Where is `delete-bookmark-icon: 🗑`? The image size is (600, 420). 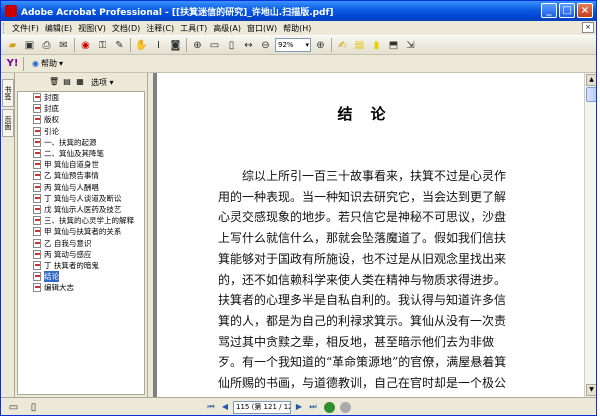
delete-bookmark-icon: 🗑 is located at coordinates (54, 82).